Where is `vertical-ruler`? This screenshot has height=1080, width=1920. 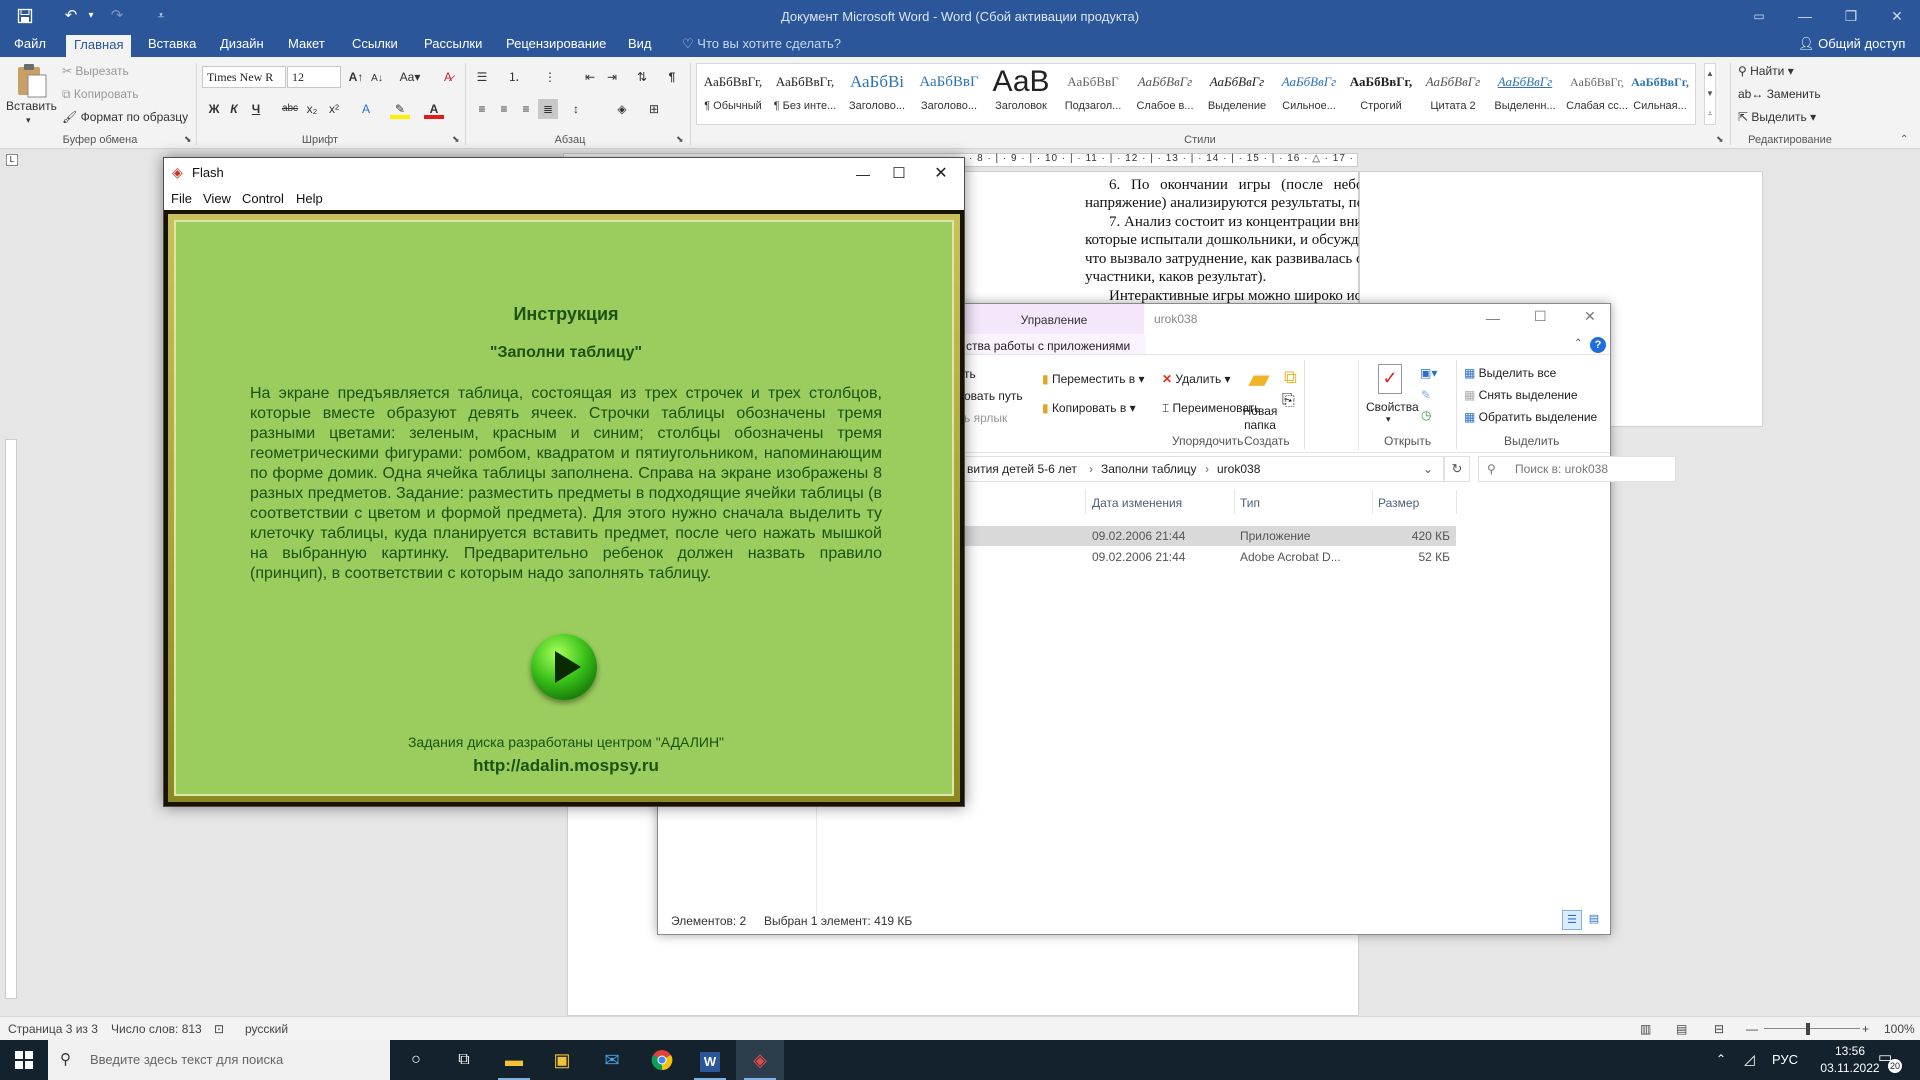 vertical-ruler is located at coordinates (11, 593).